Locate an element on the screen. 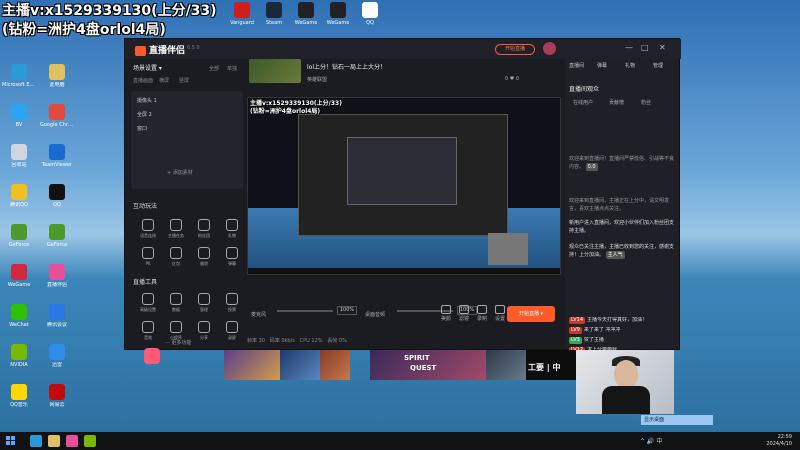 The width and height of the screenshot is (800, 450). desktop-shortcut: BV is located at coordinates (19, 120).